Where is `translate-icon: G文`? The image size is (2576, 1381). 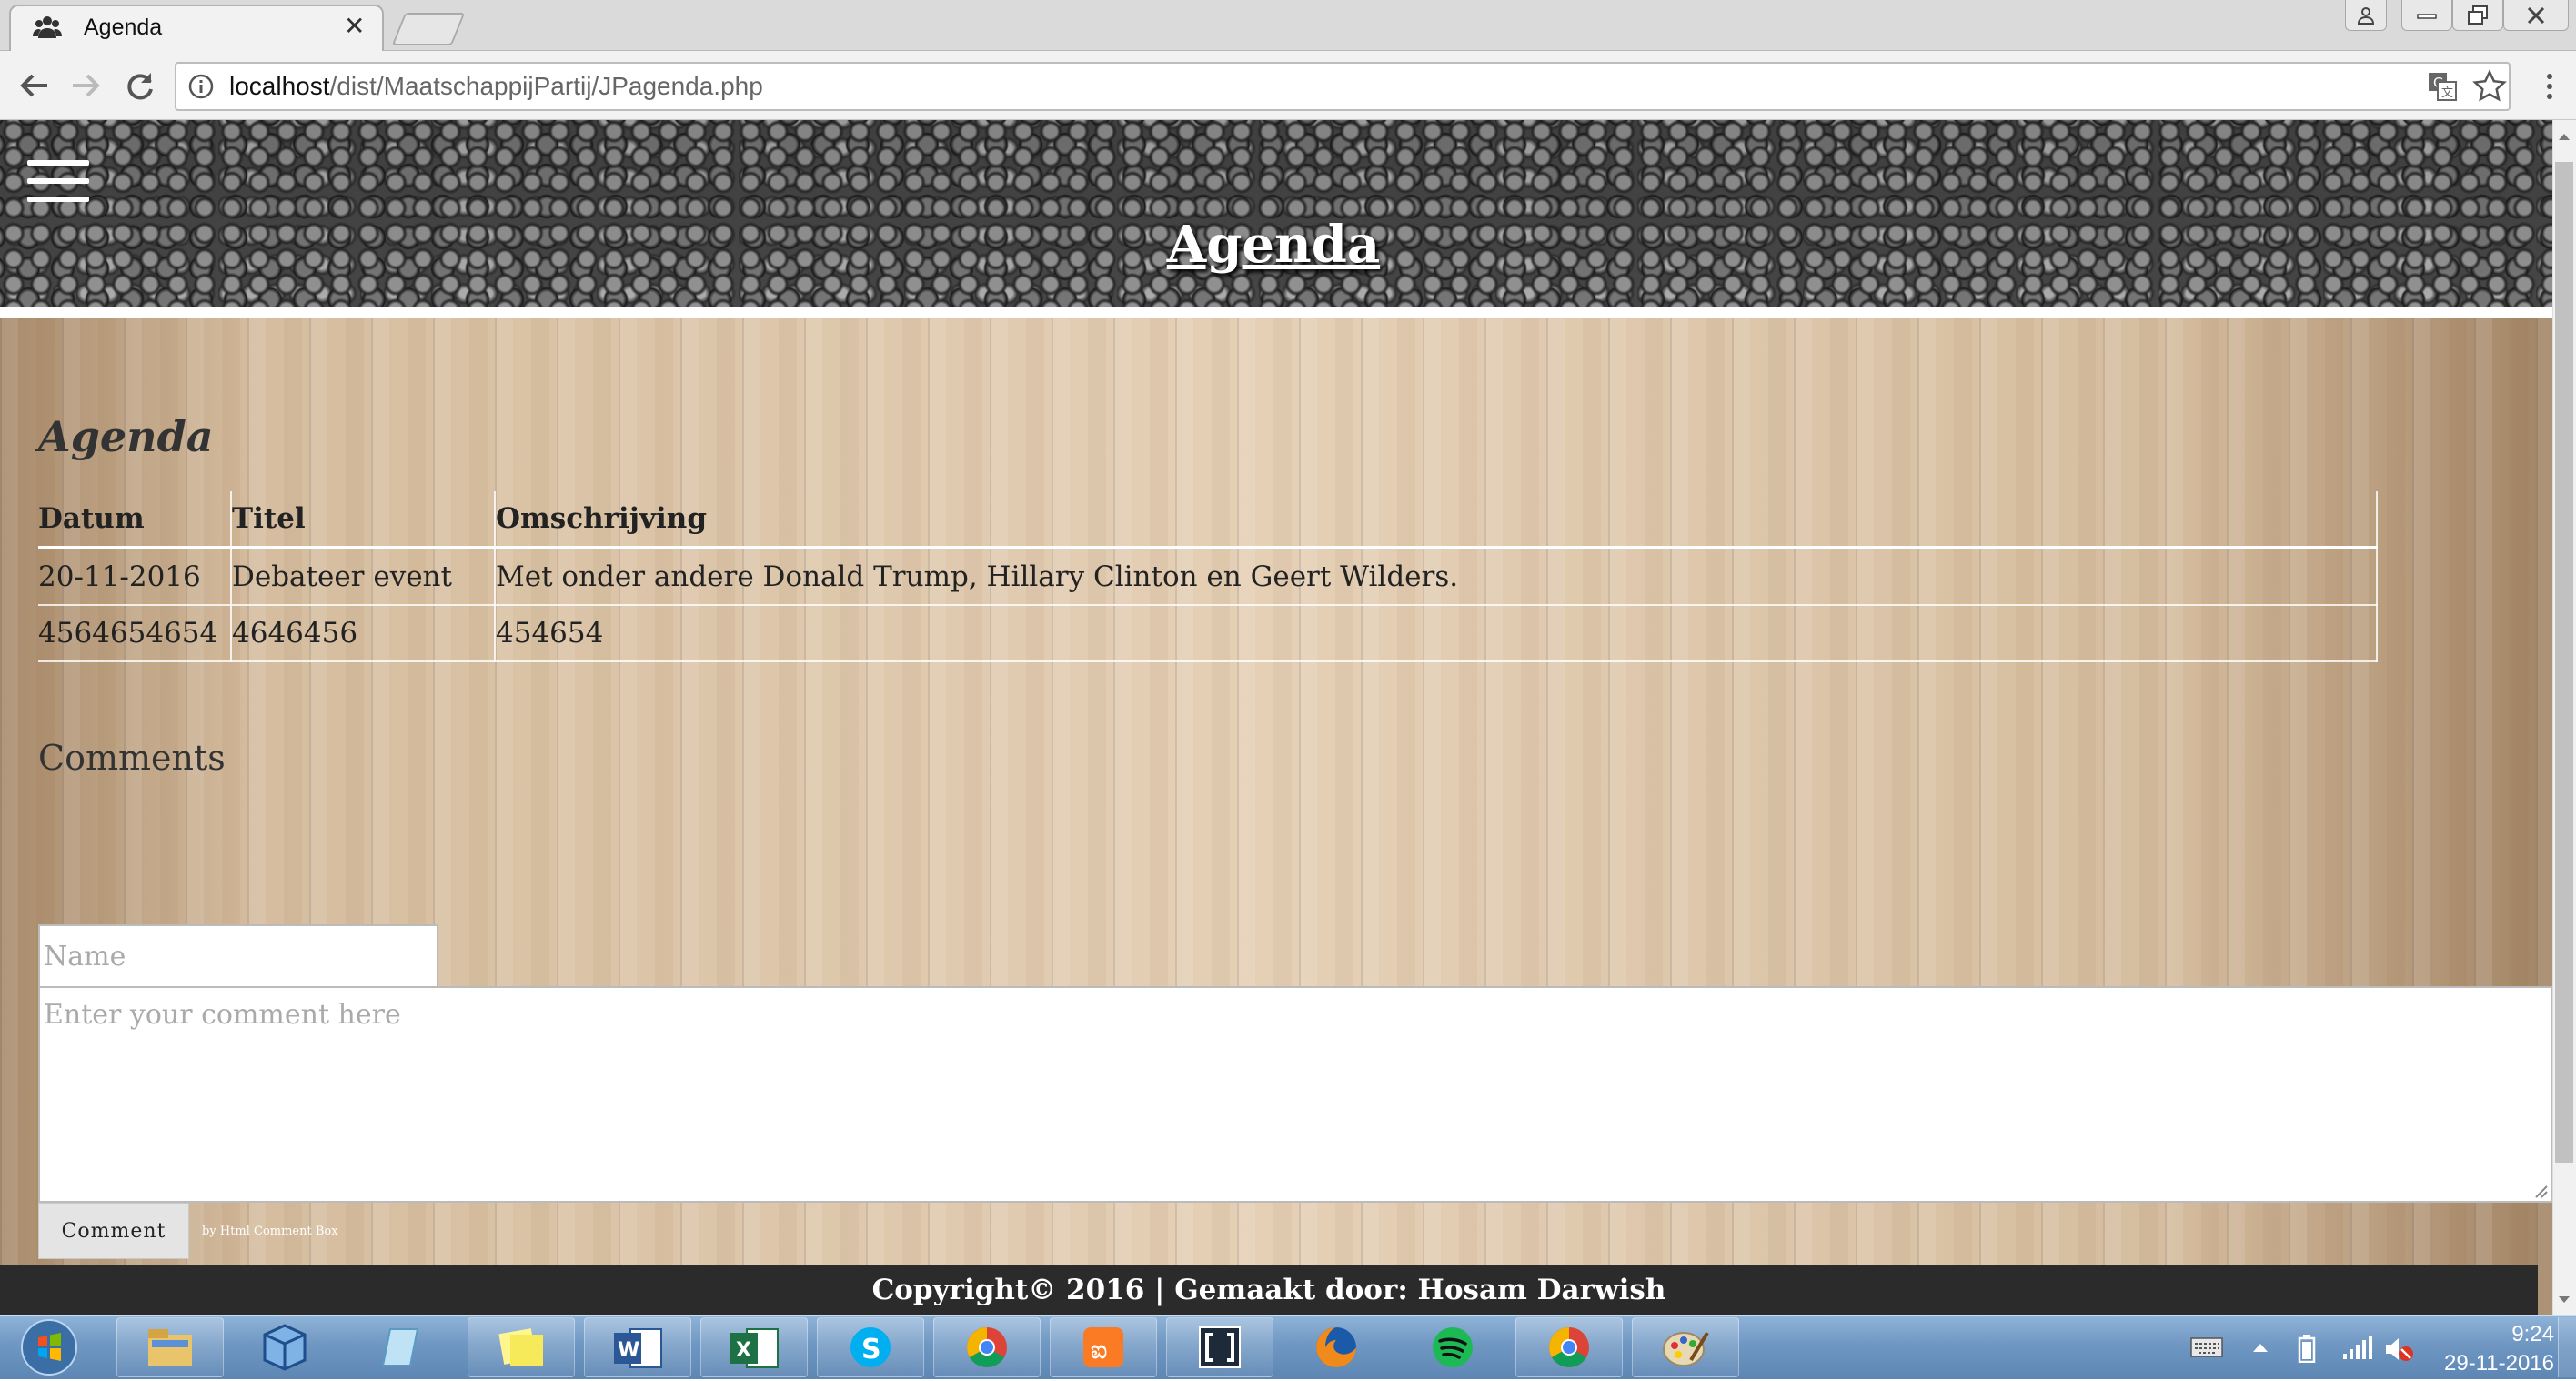
translate-icon: G文 is located at coordinates (2442, 86).